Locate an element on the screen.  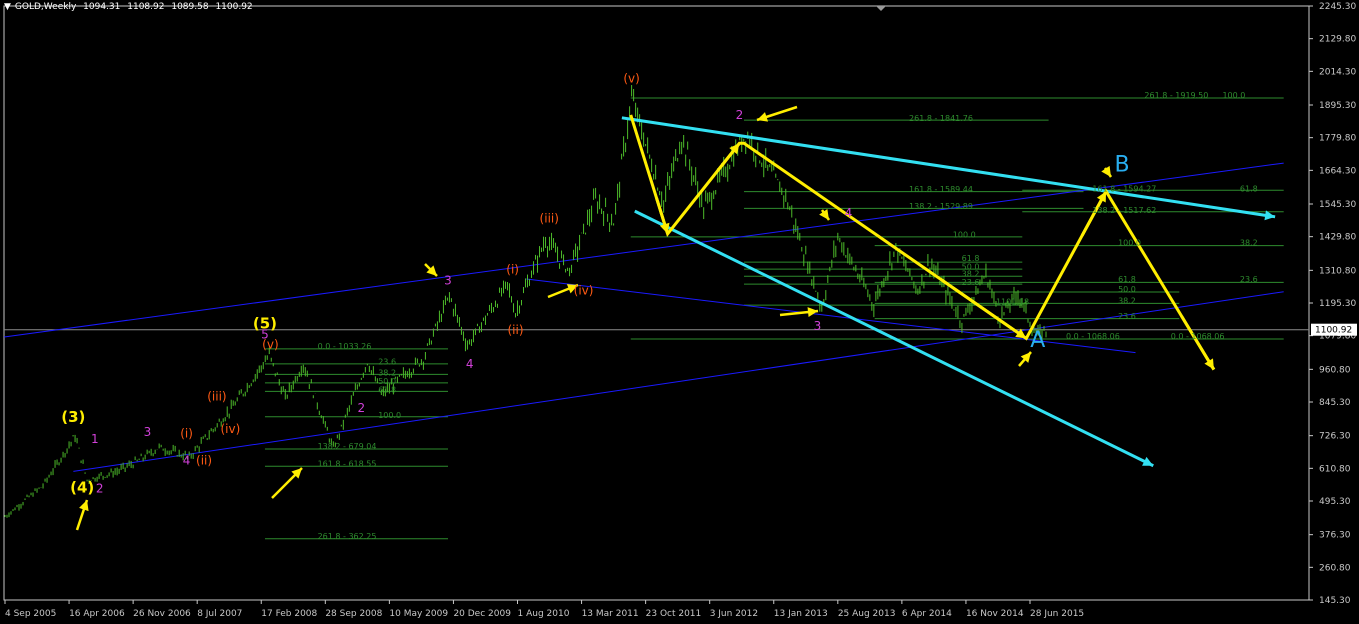
x-axis-tick-label: 10 May 2009 is located at coordinates (418, 614).